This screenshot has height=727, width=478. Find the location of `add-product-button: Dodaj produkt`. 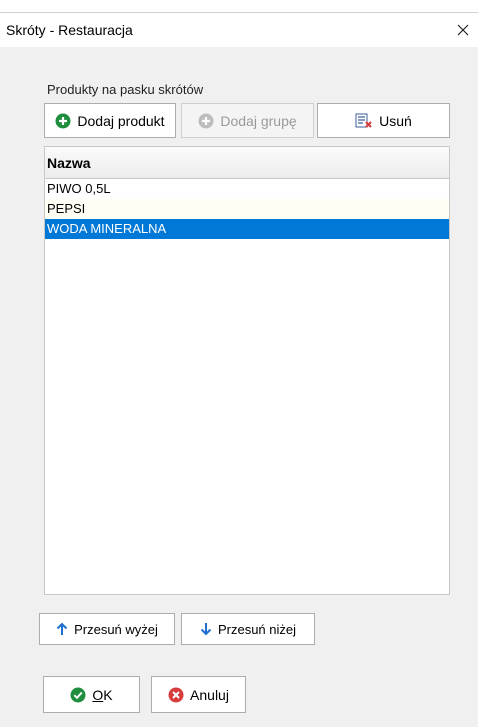

add-product-button: Dodaj produkt is located at coordinates (110, 120).